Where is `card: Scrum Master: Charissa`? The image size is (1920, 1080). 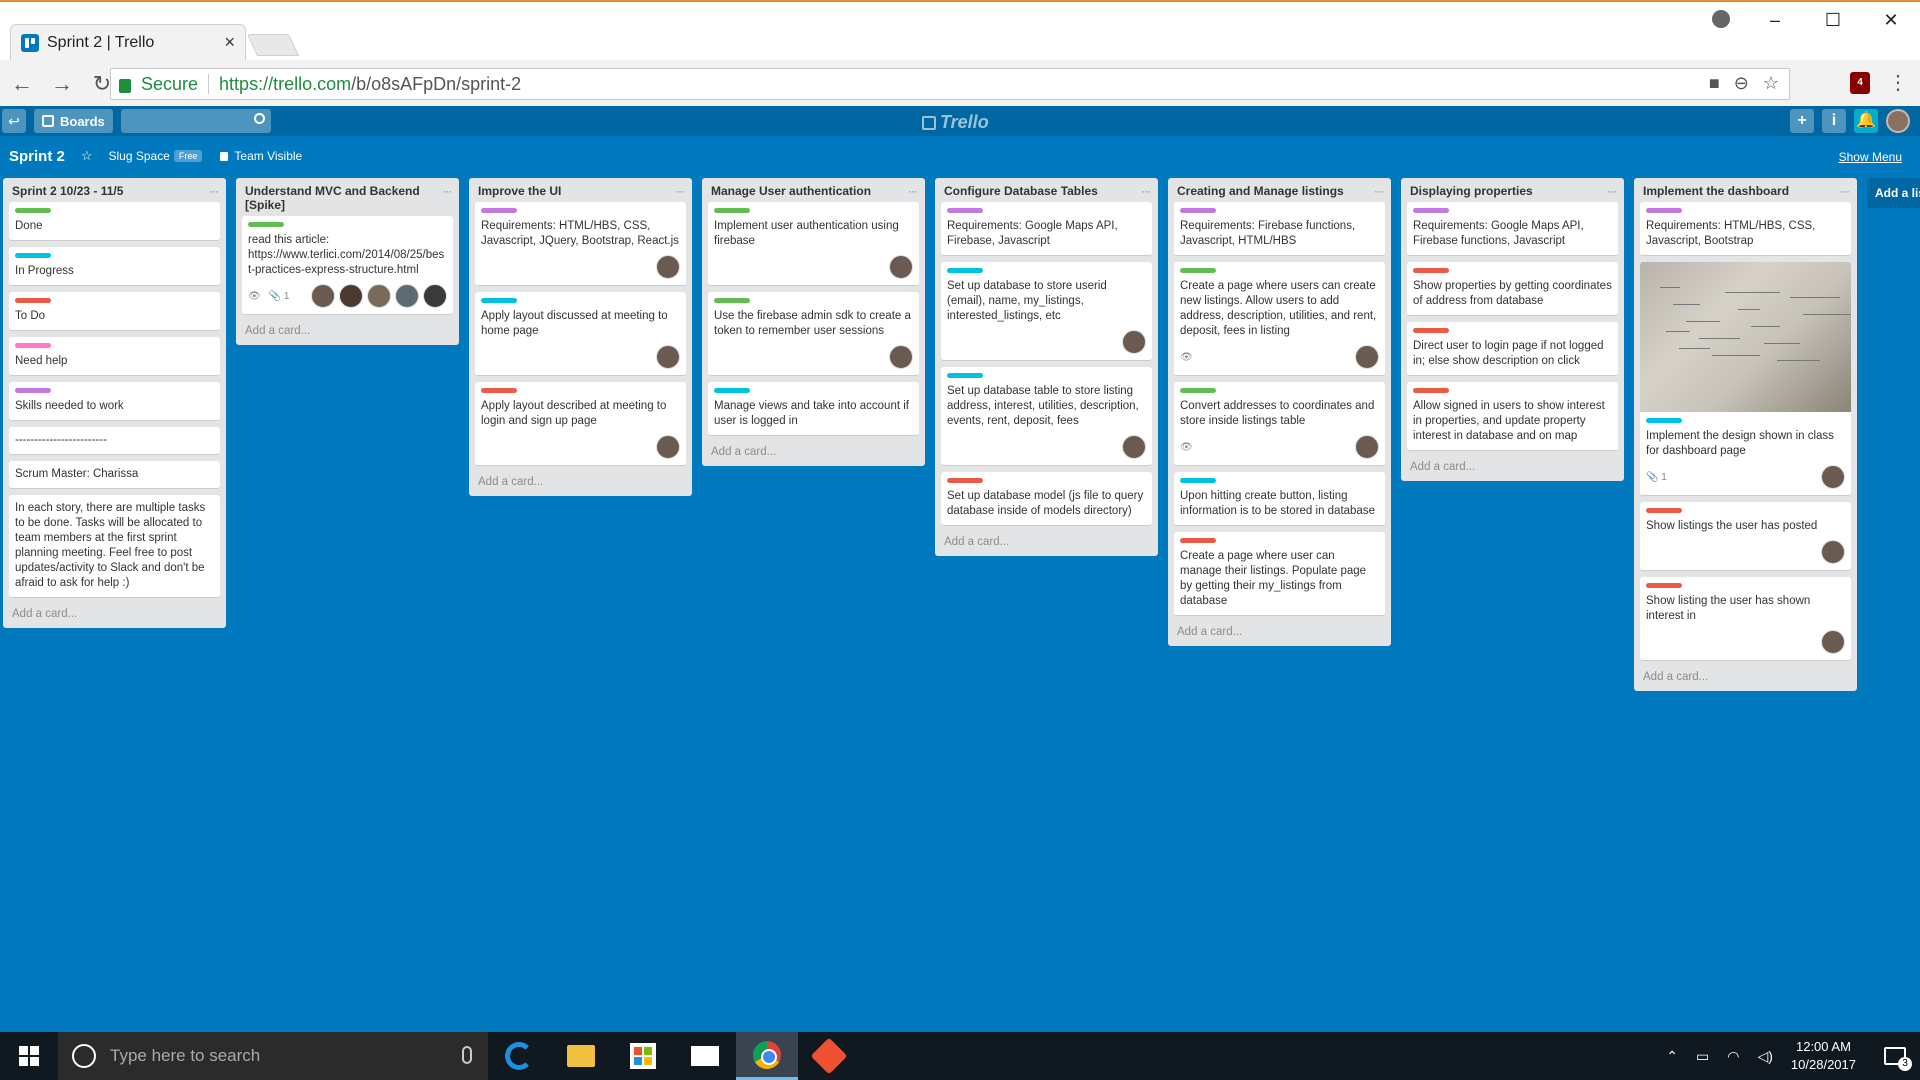
card: Scrum Master: Charissa is located at coordinates (114, 475).